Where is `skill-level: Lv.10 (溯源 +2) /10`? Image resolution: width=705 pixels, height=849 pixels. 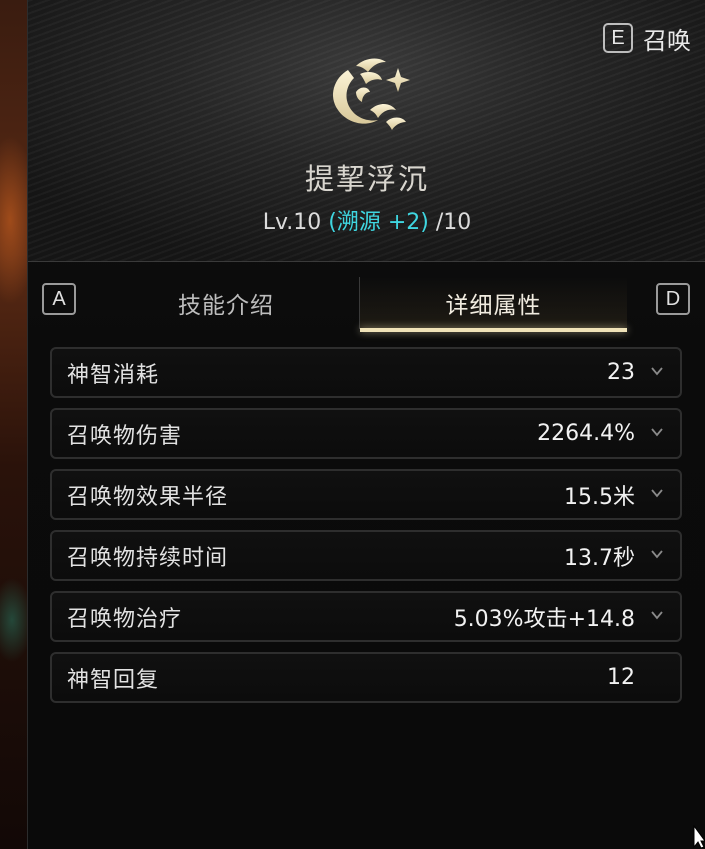
skill-level: Lv.10 (溯源 +2) /10 is located at coordinates (366, 220).